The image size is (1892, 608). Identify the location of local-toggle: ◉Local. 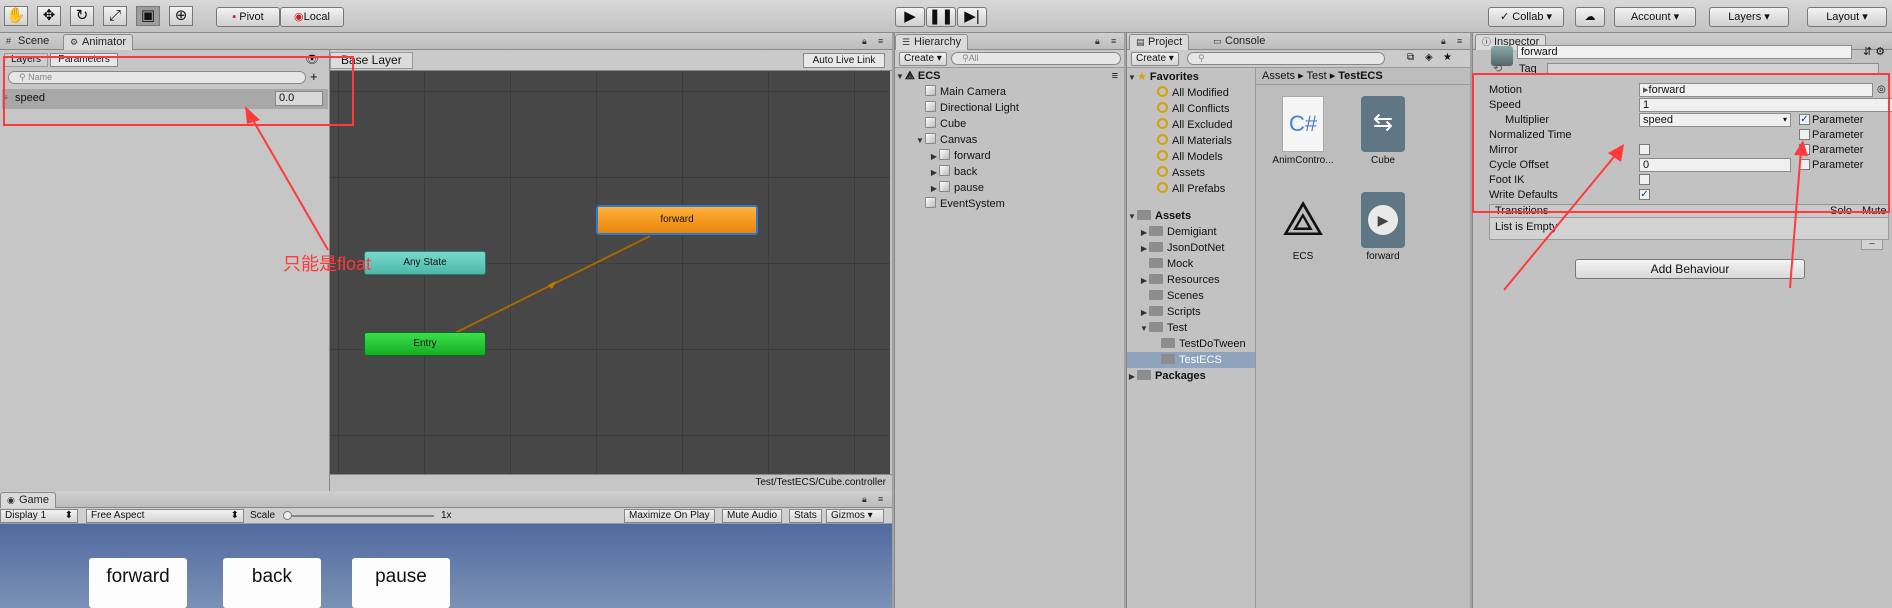
(312, 17).